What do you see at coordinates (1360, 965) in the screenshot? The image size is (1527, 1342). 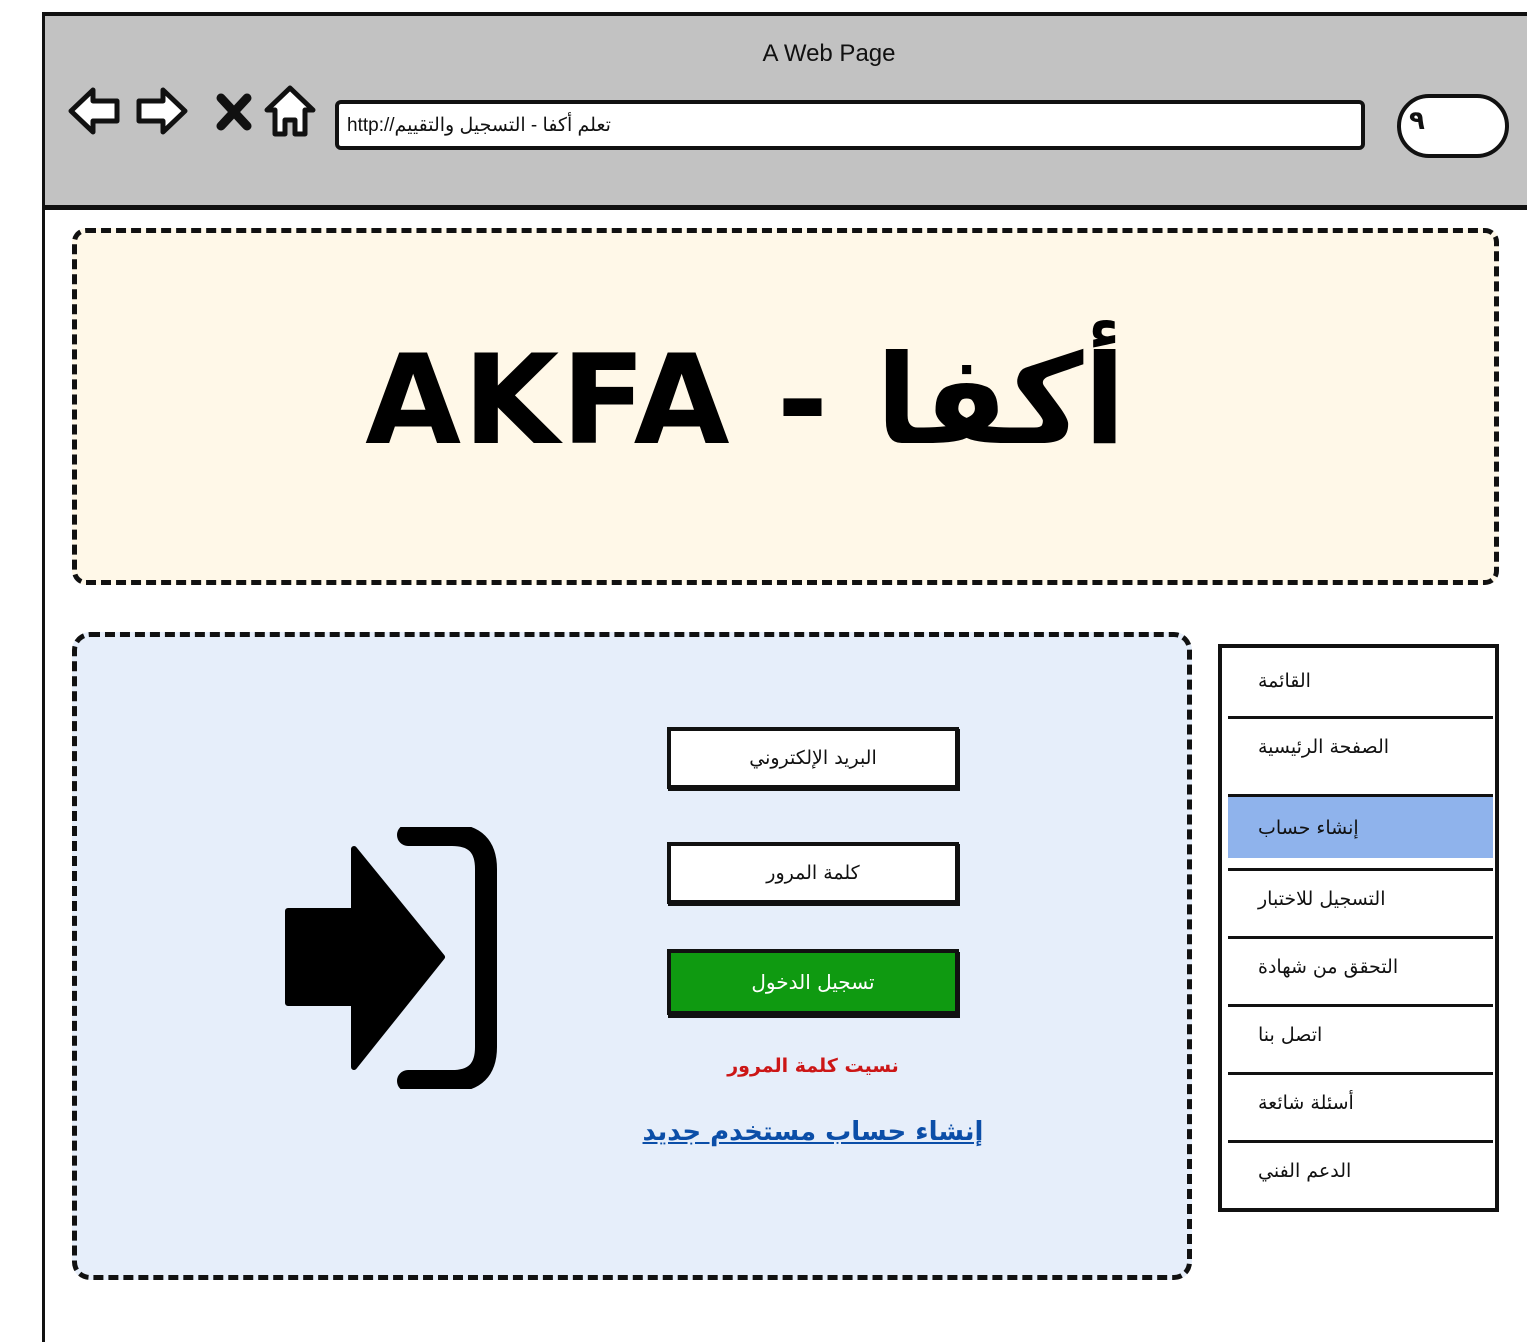 I see `menu-item-verify-certificate: التحقق من شهادة` at bounding box center [1360, 965].